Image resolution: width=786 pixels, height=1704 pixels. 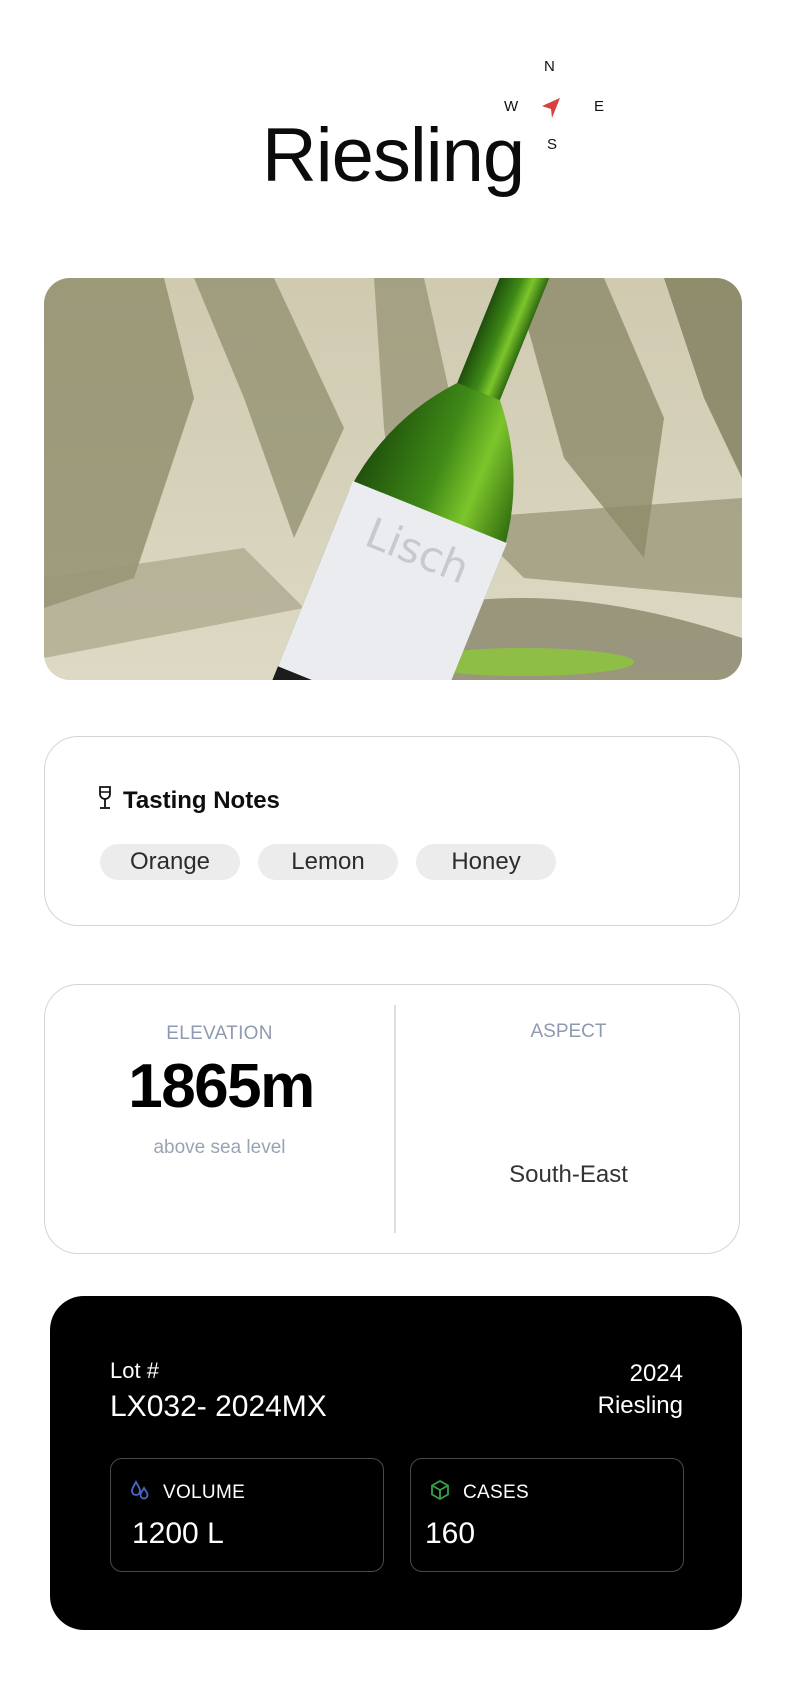 I want to click on tasting-notes-title: Tasting Notes, so click(x=201, y=800).